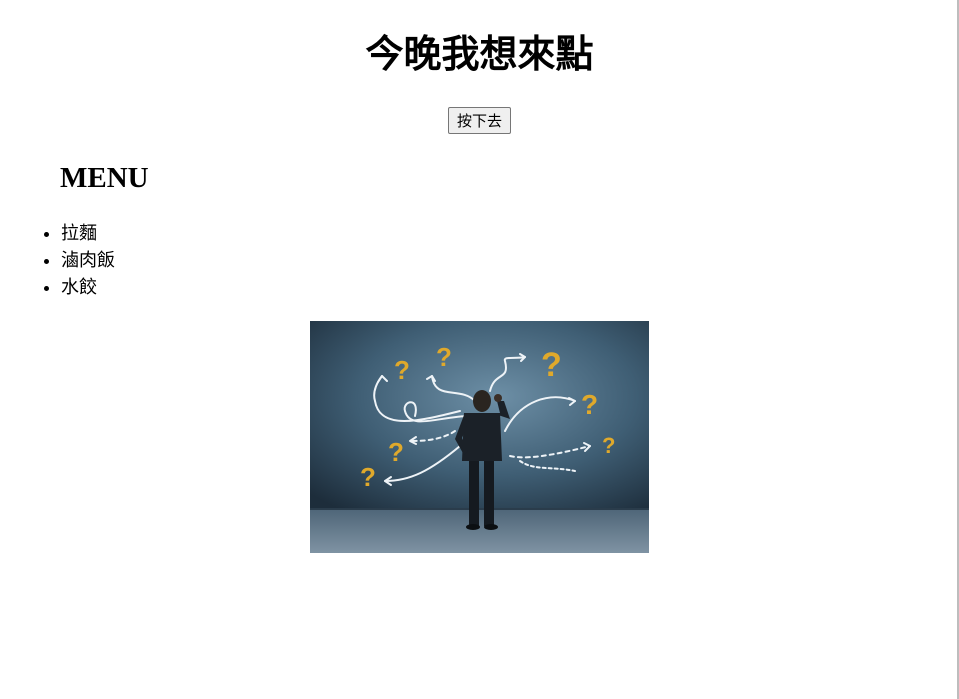 This screenshot has width=959, height=699. I want to click on menu-heading: MENU, so click(104, 178).